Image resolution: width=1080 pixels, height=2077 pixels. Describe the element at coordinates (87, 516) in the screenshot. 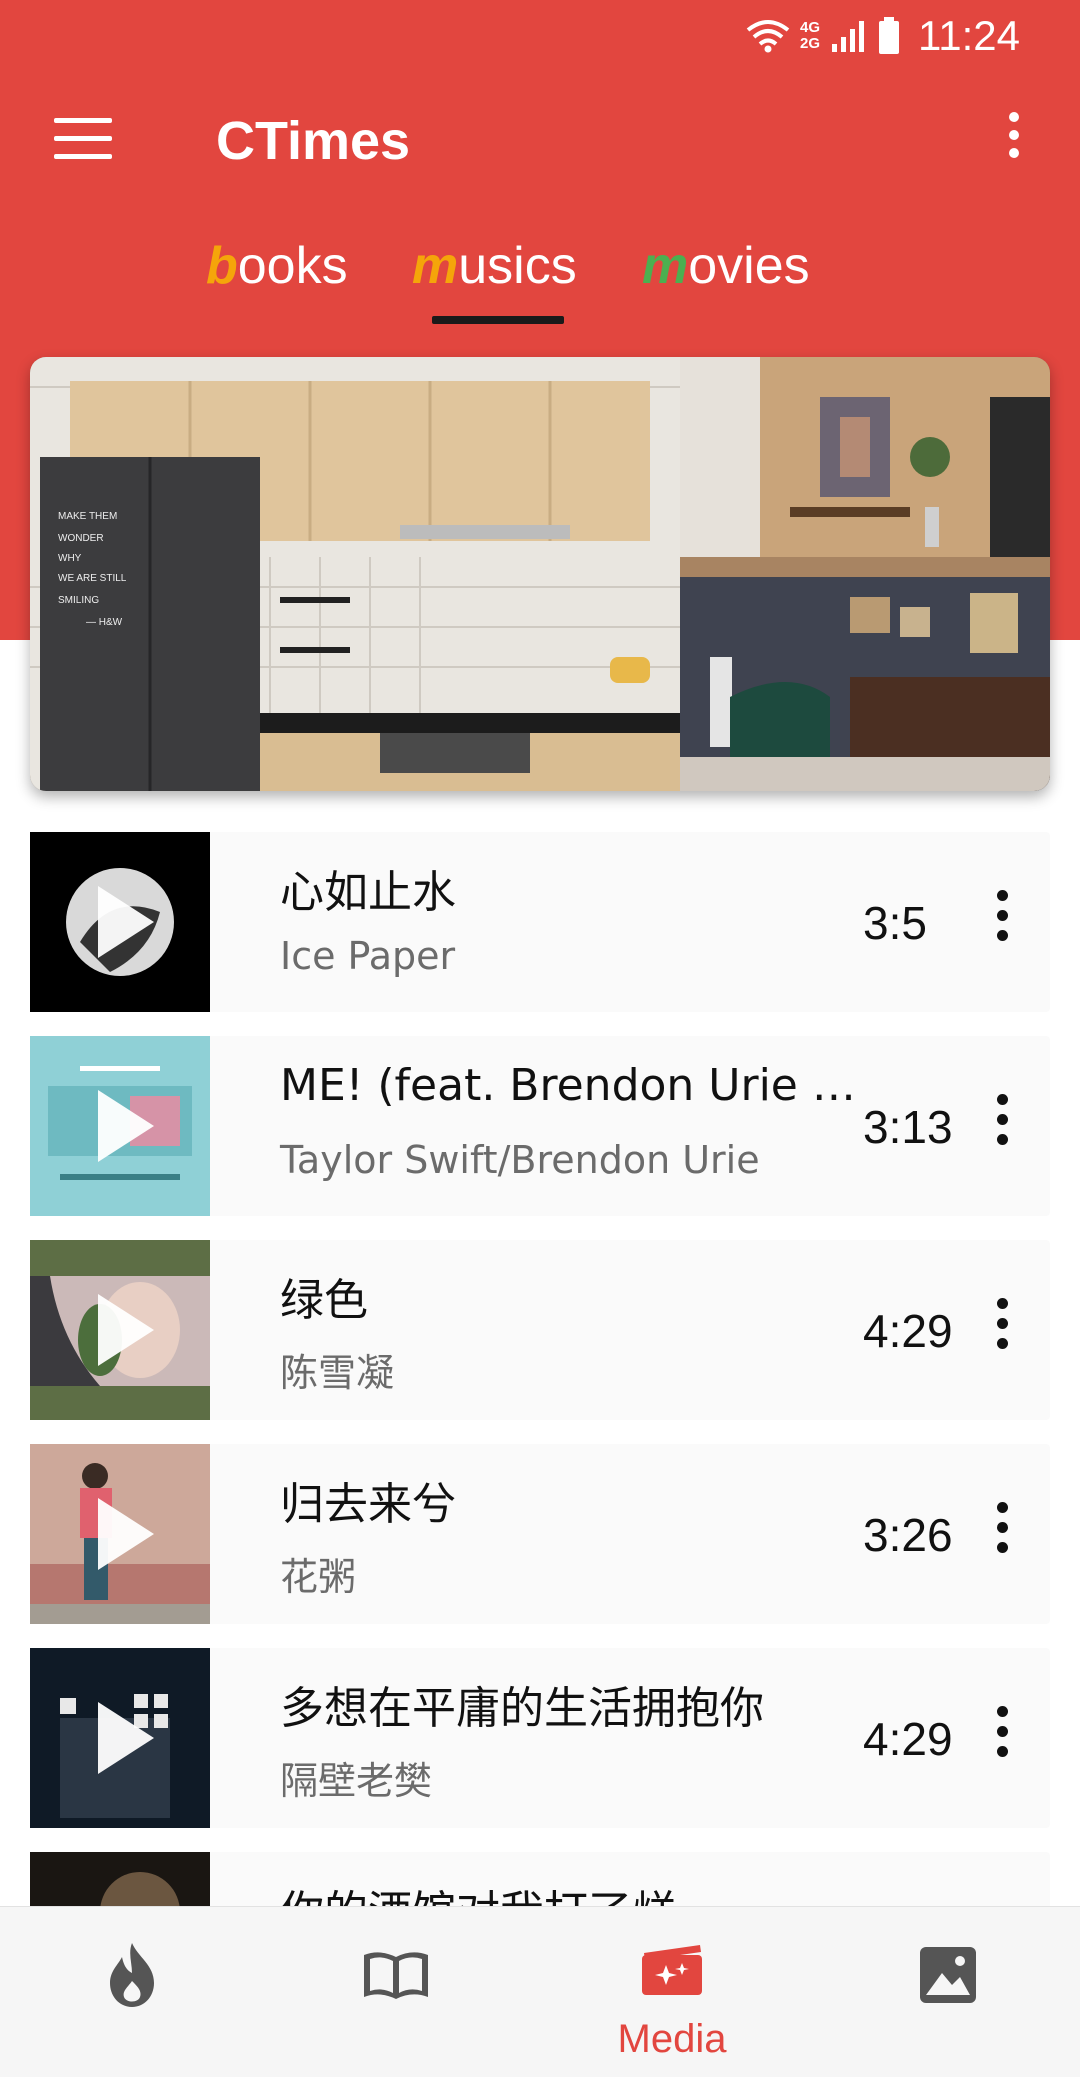

I see `svg-text: MAKE THEM` at that location.